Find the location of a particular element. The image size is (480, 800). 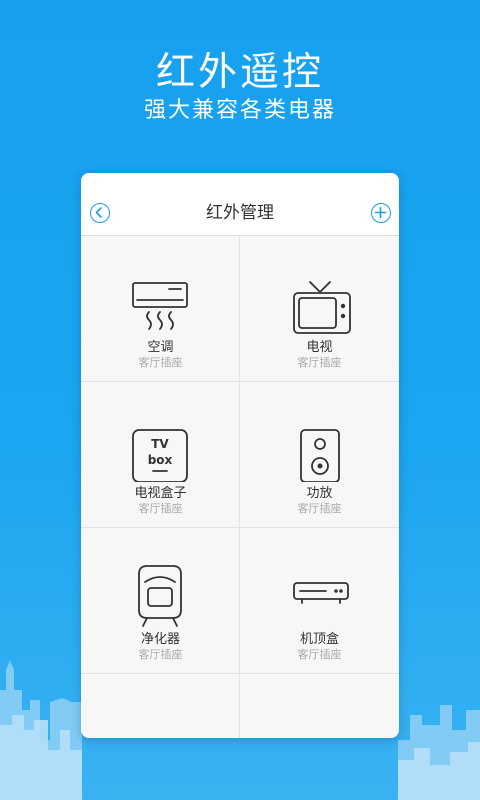

device-tile-amplifier: 功放 客厅插座 is located at coordinates (319, 455).